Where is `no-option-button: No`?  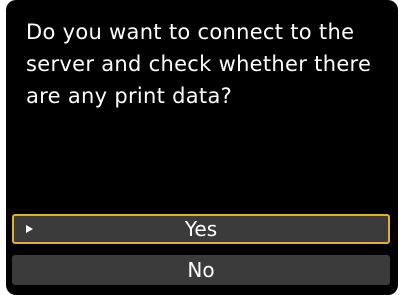 no-option-button: No is located at coordinates (201, 270).